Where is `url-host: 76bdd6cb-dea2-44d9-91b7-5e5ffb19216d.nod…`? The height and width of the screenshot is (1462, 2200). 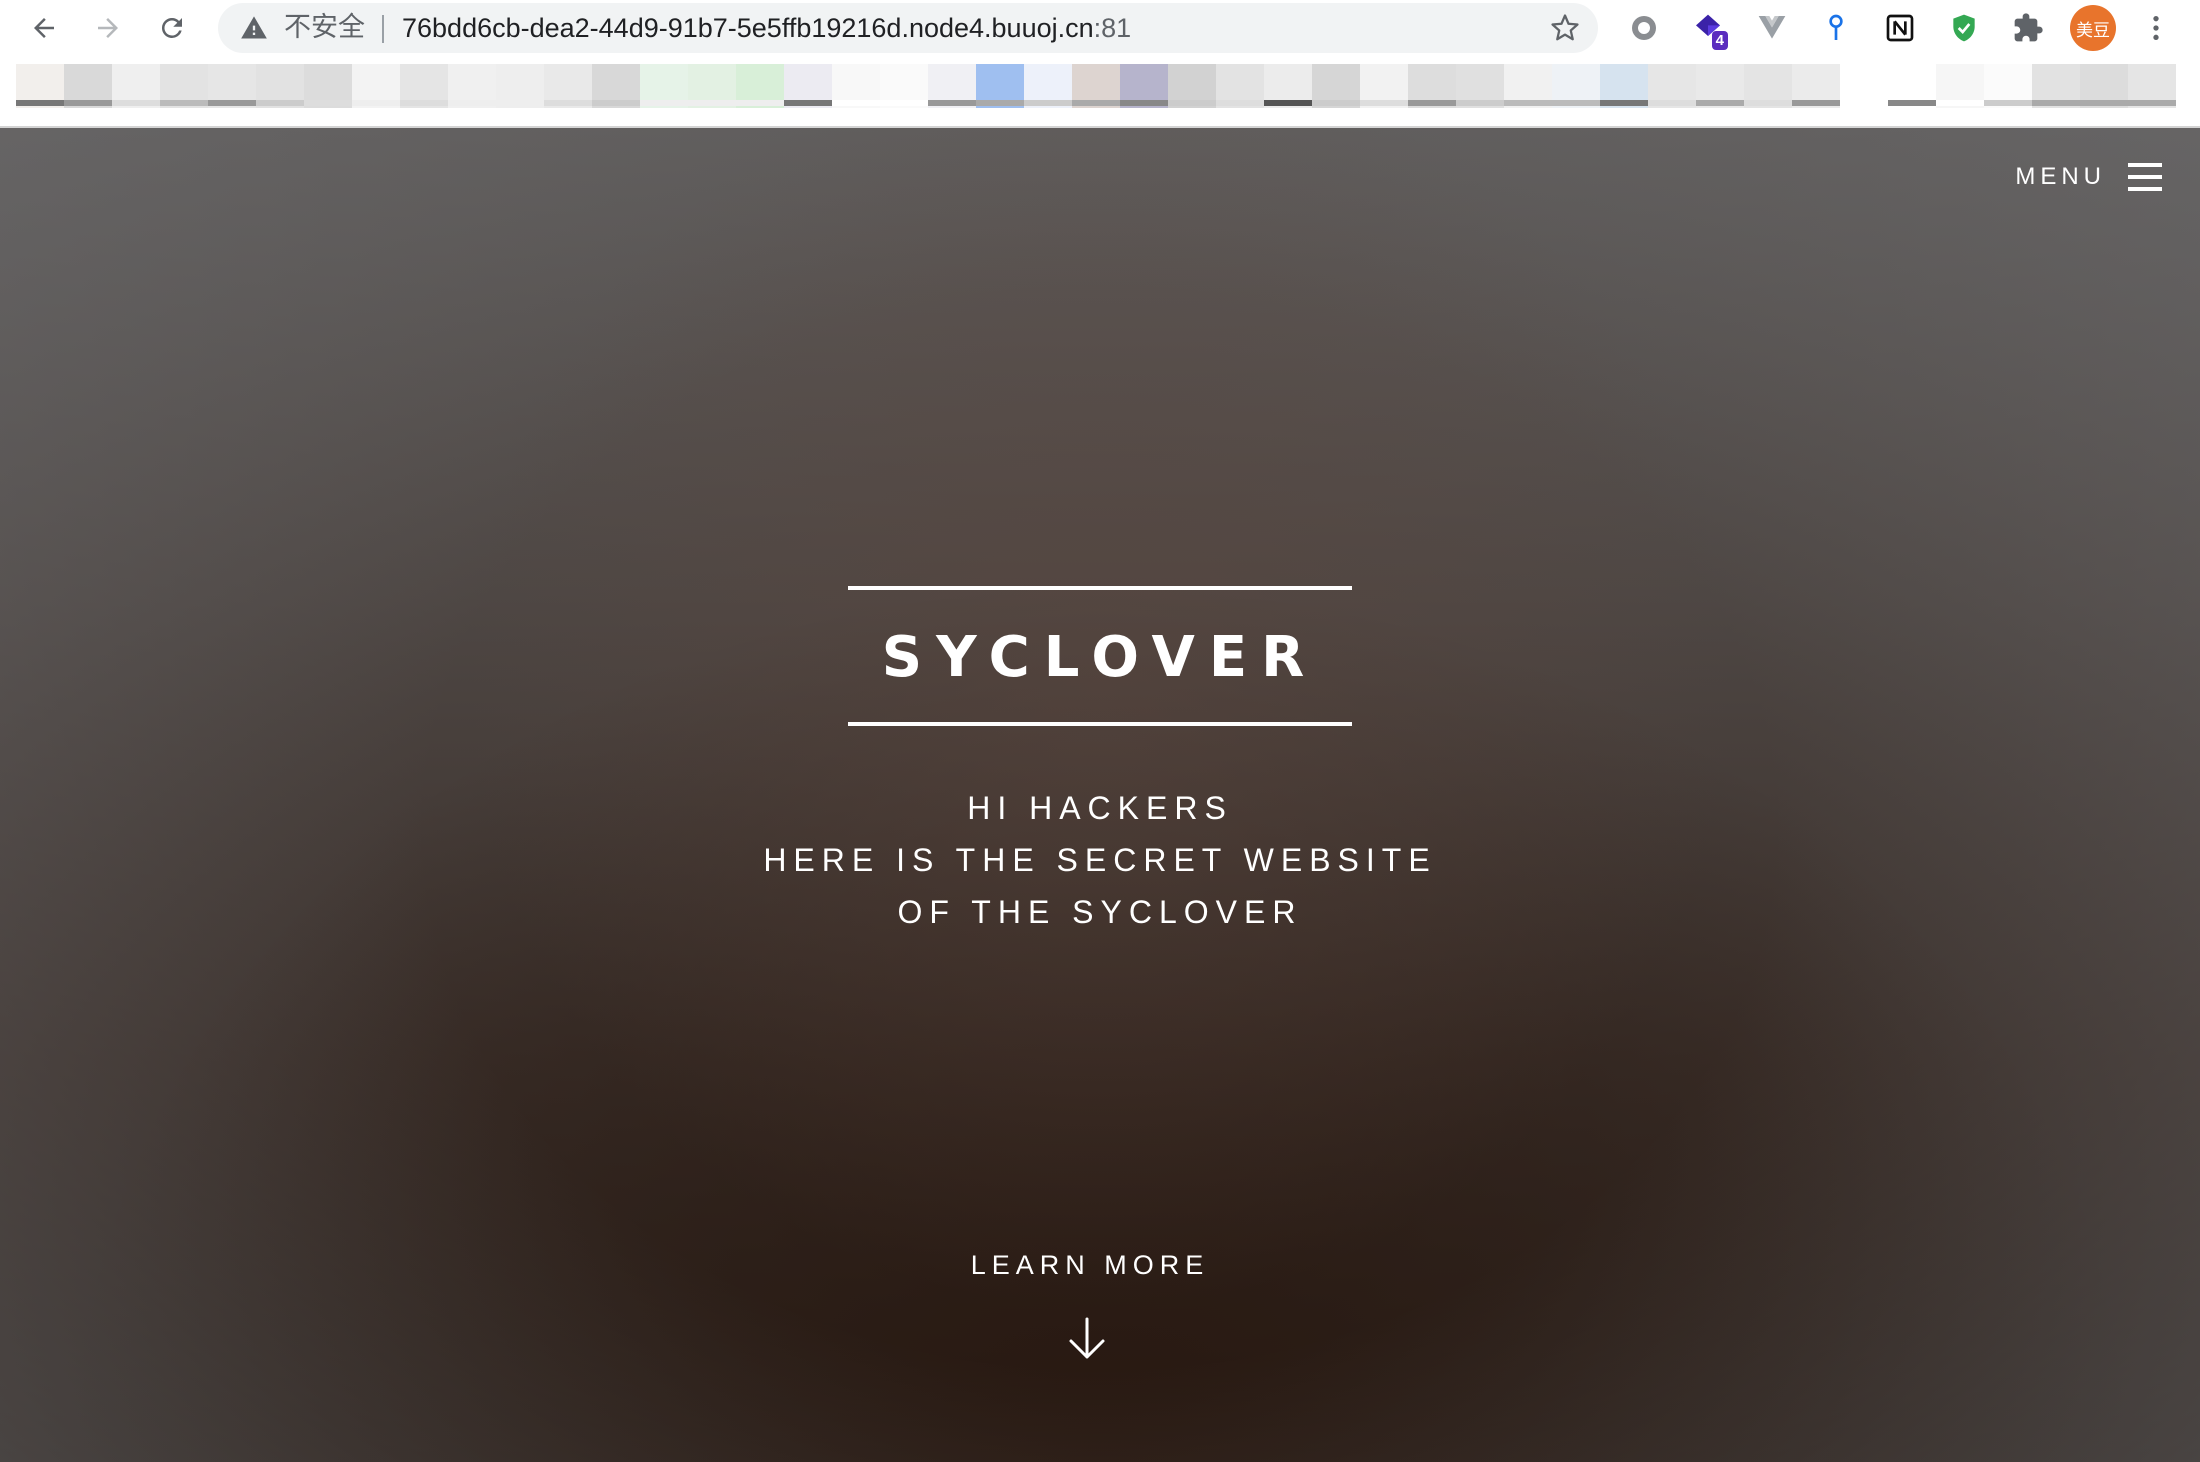
url-host: 76bdd6cb-dea2-44d9-91b7-5e5ffb19216d.nod… is located at coordinates (748, 28).